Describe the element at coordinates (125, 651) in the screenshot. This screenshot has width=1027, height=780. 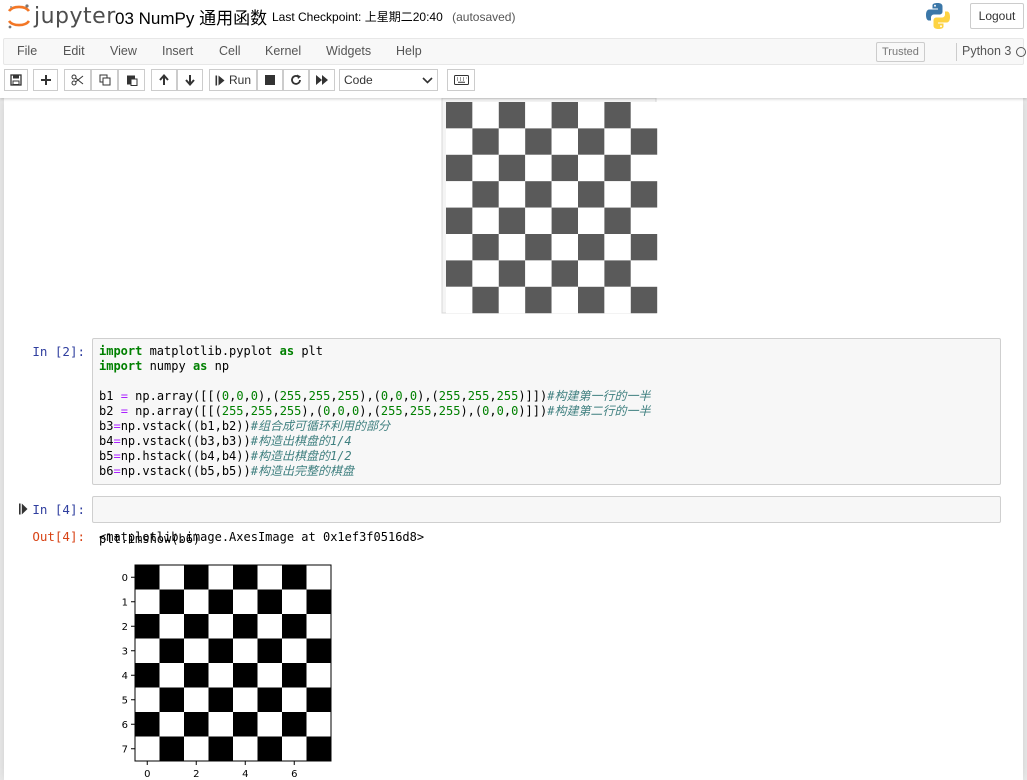
I see `y-tick-label: 3` at that location.